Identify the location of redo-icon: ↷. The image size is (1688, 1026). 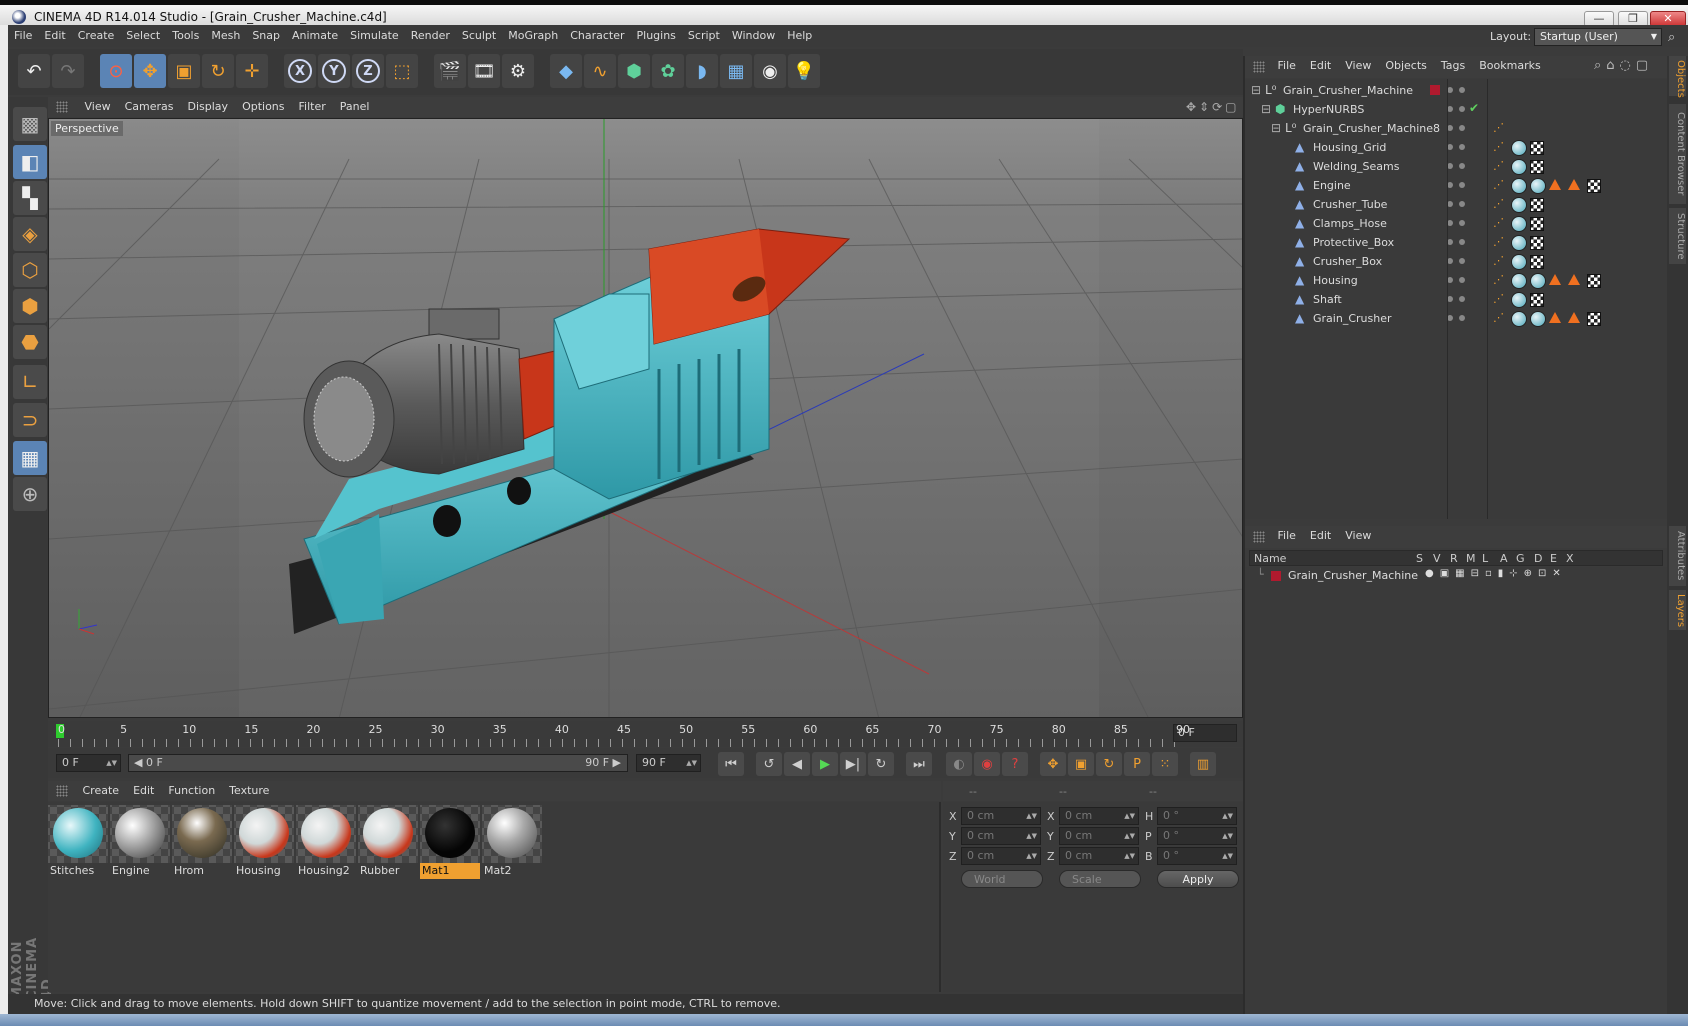
(68, 71).